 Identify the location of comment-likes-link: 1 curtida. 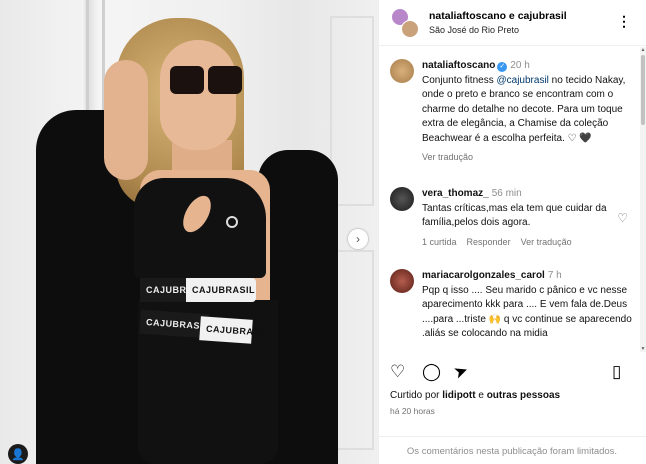
(439, 242).